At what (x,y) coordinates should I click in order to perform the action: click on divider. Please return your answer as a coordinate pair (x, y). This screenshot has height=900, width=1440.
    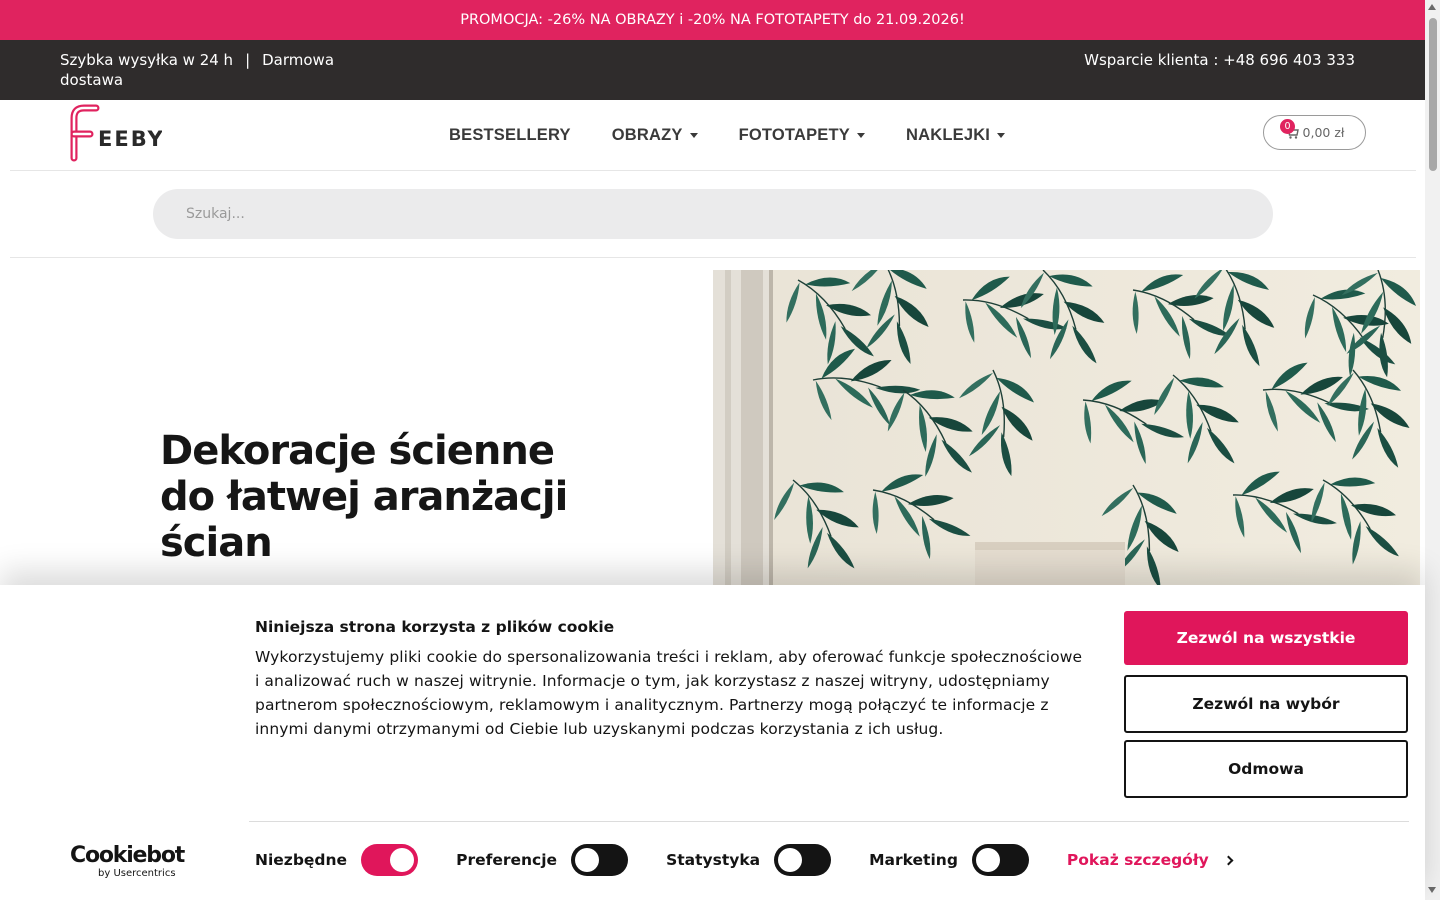
    Looking at the image, I should click on (829, 821).